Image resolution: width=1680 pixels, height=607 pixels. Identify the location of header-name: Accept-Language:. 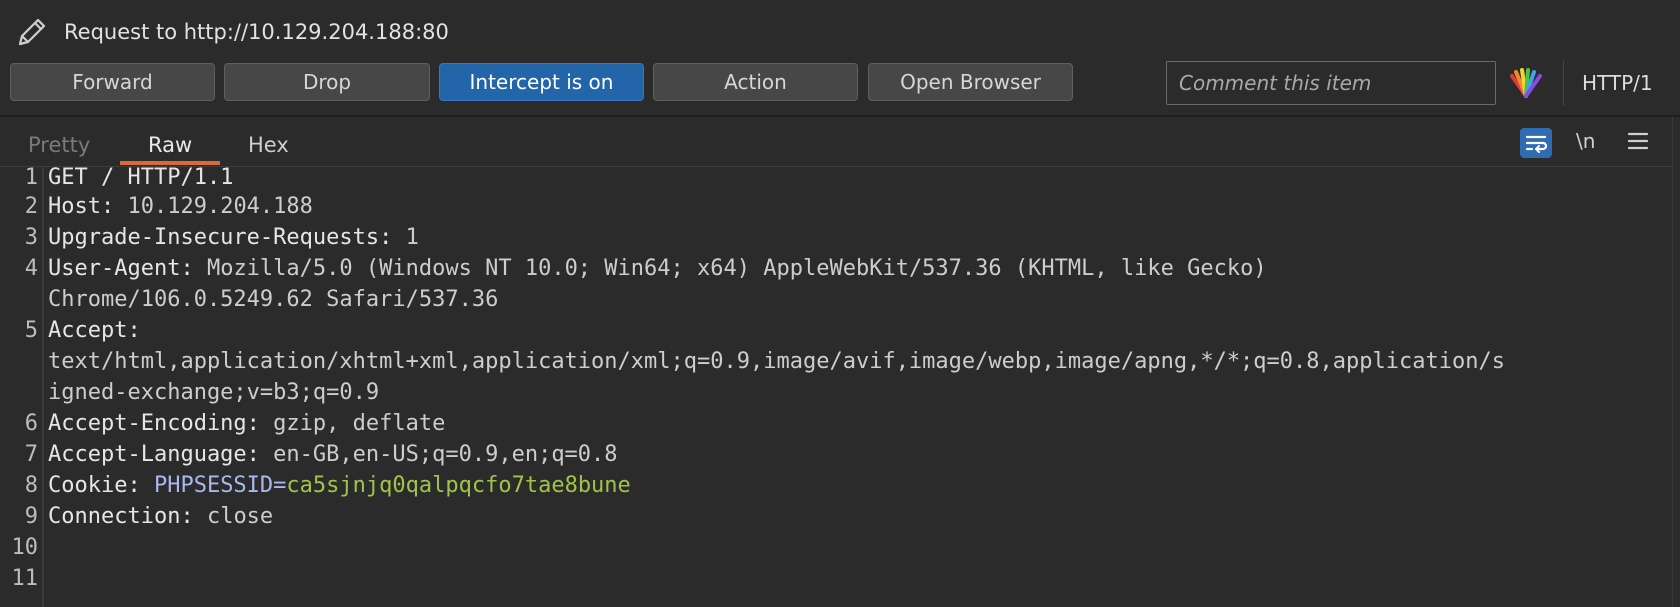
(154, 454).